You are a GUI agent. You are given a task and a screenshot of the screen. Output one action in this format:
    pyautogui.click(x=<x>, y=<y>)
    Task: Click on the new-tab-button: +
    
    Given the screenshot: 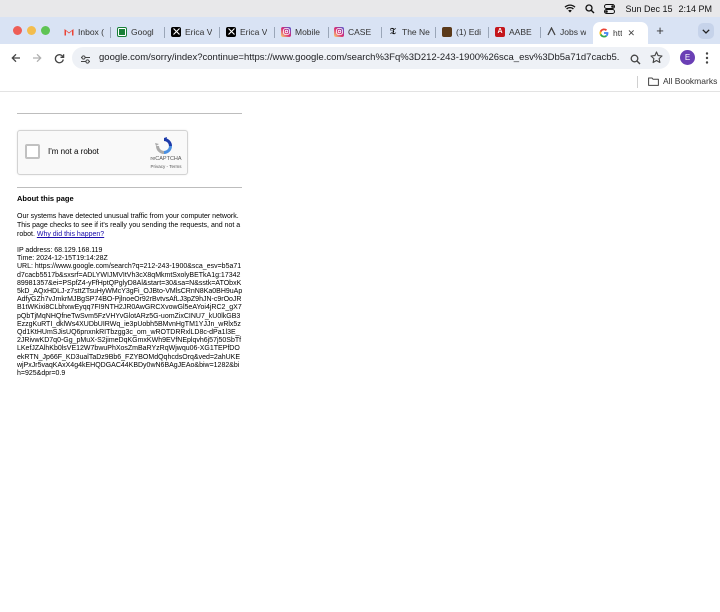 What is the action you would take?
    pyautogui.click(x=660, y=31)
    